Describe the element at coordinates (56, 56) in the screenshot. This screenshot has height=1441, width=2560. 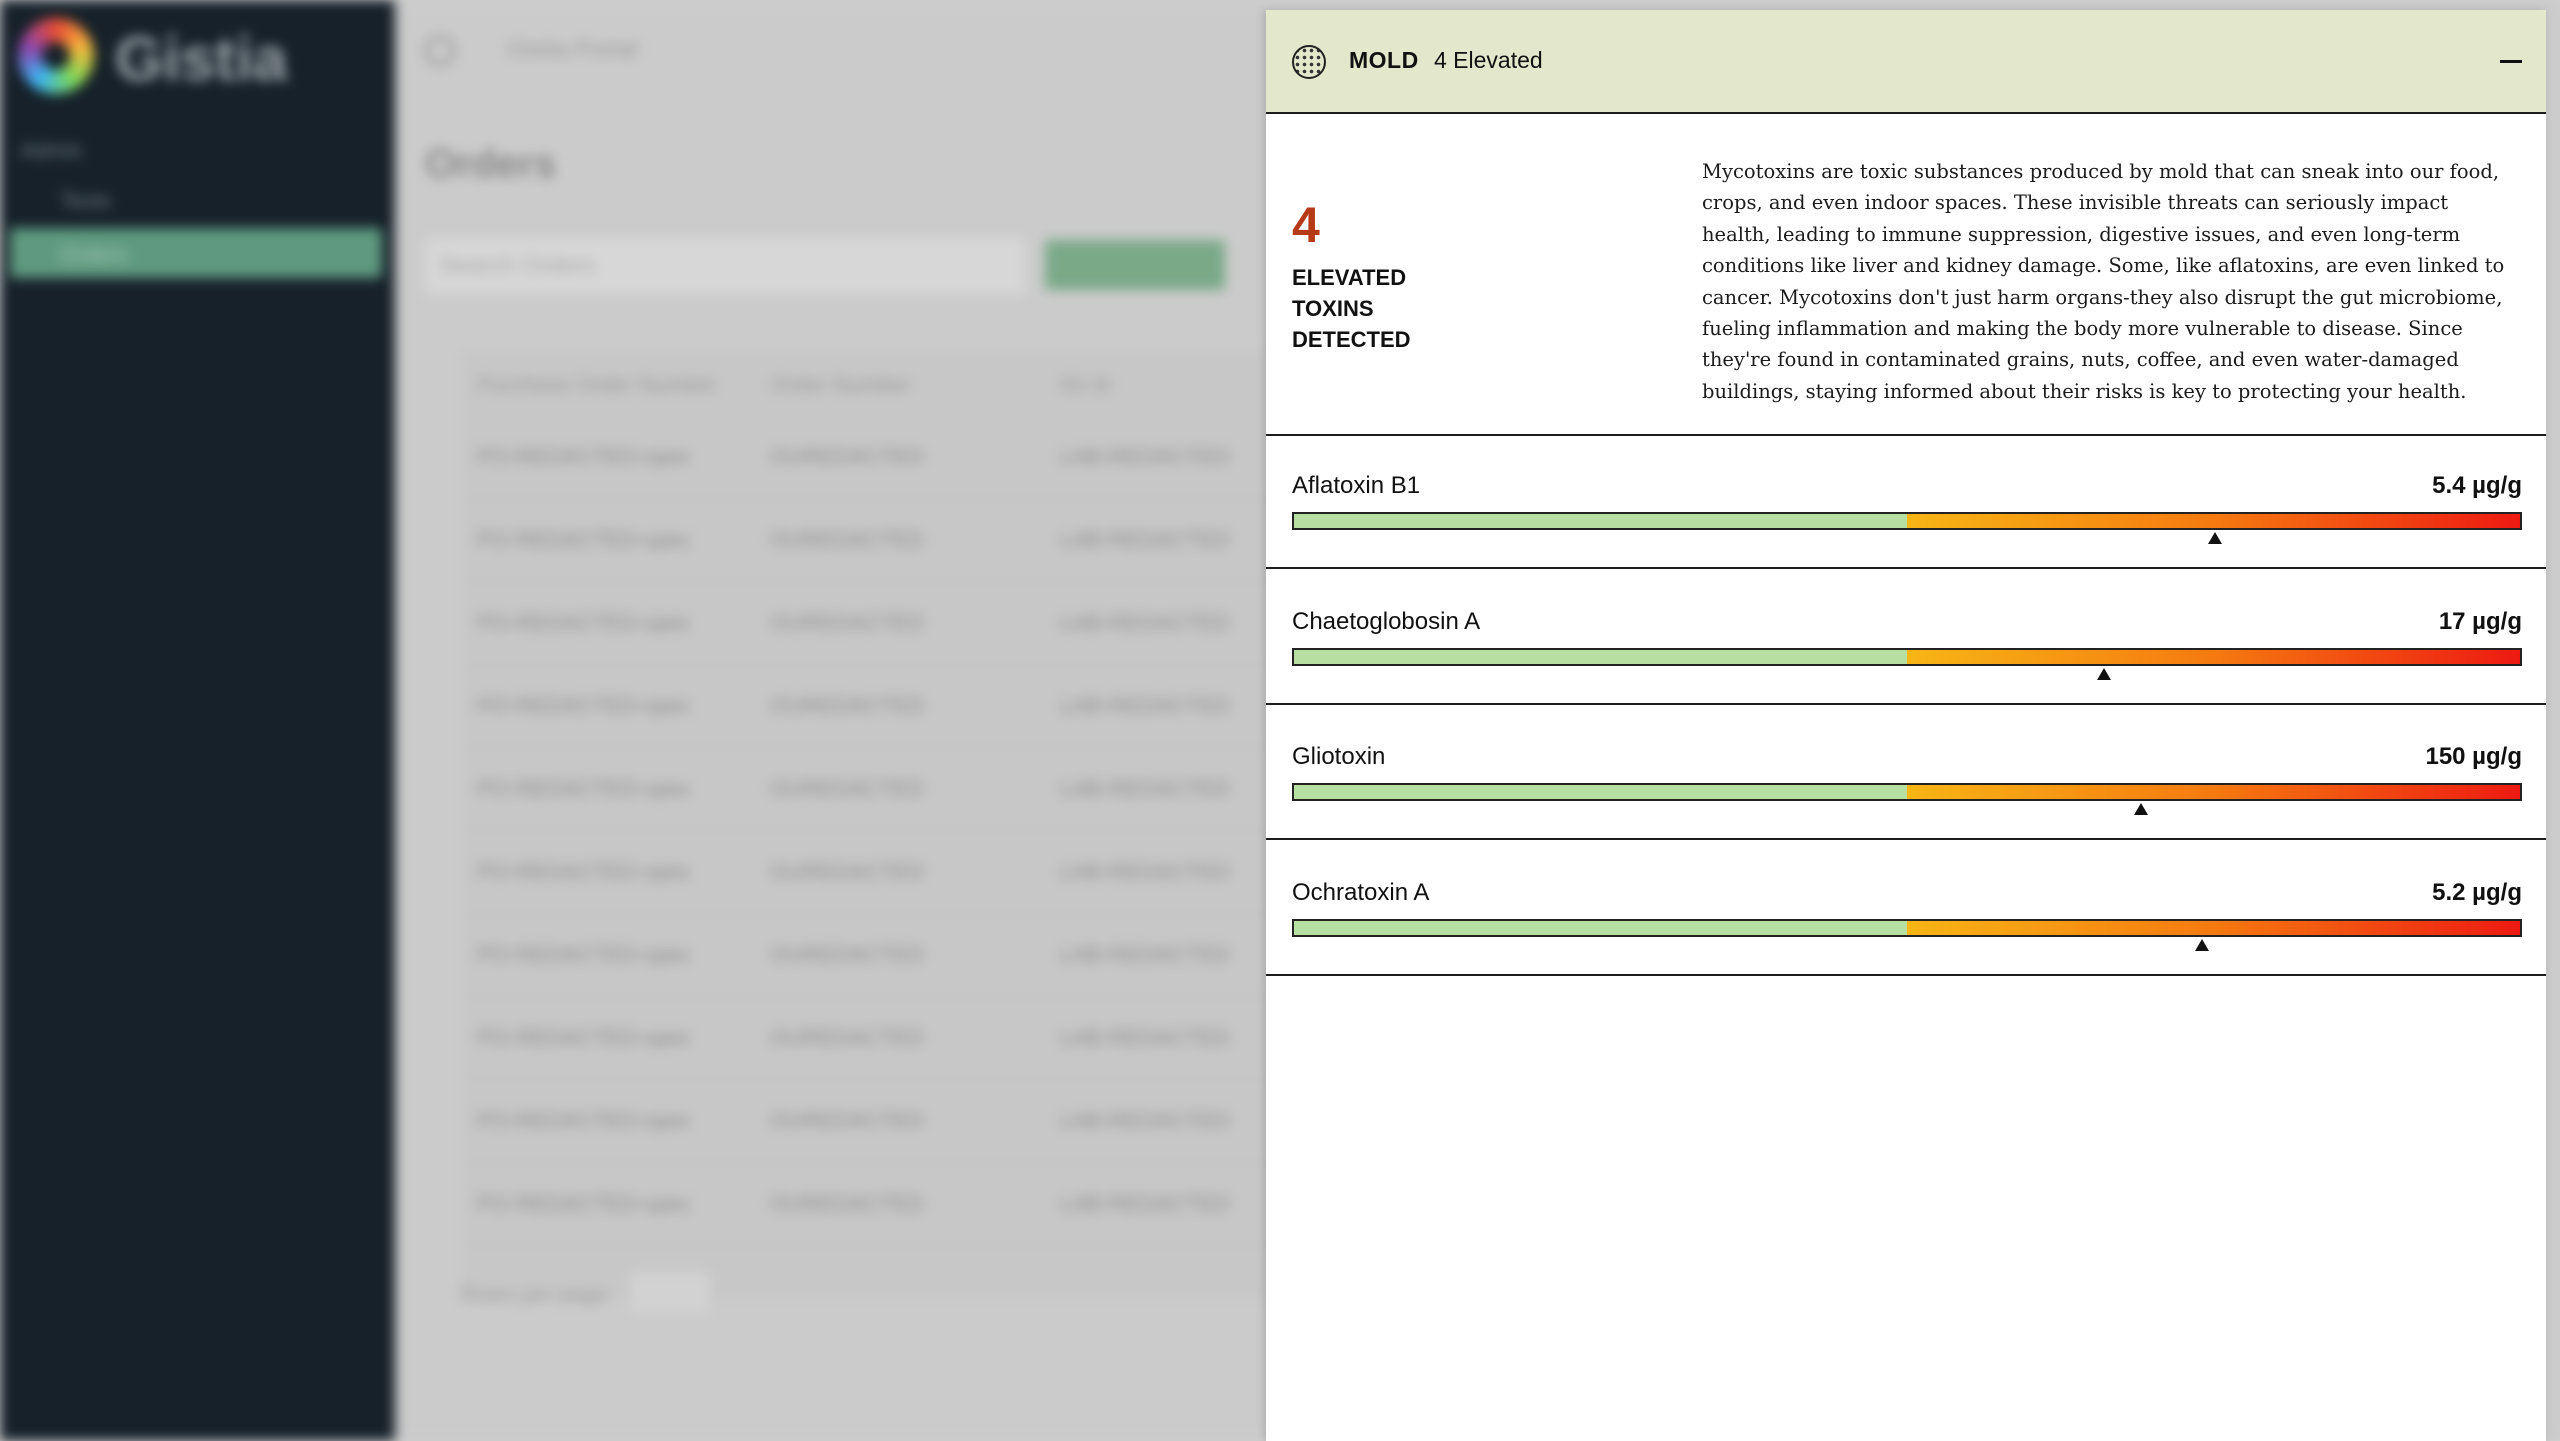
I see `brand-logo-icon` at that location.